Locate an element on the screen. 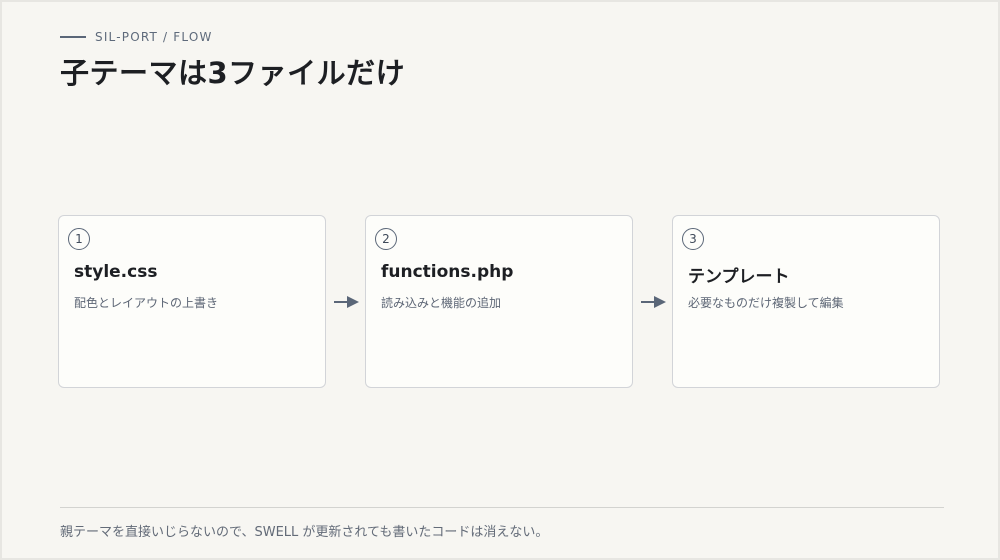 Image resolution: width=1000 pixels, height=560 pixels. step-title: functions.php is located at coordinates (447, 272).